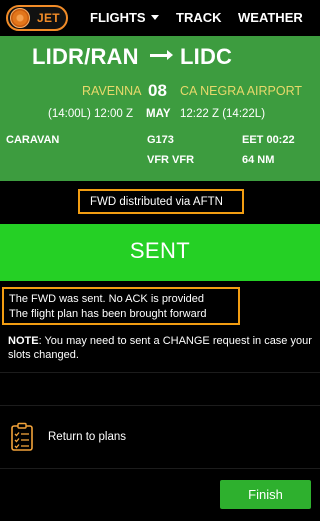 The image size is (320, 521). Describe the element at coordinates (270, 17) in the screenshot. I see `nav-weather: WEATHER` at that location.